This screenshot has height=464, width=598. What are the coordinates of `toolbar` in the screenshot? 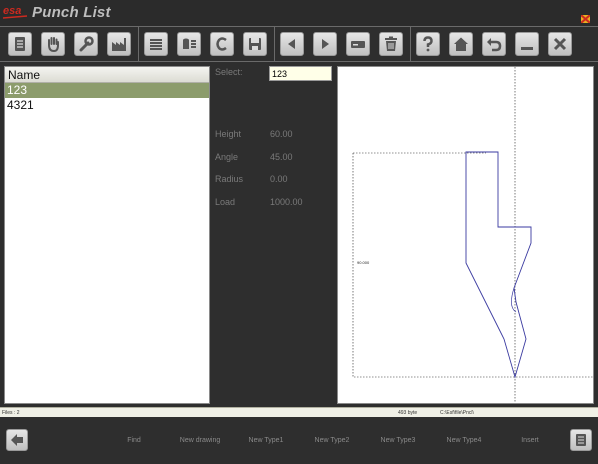 It's located at (299, 44).